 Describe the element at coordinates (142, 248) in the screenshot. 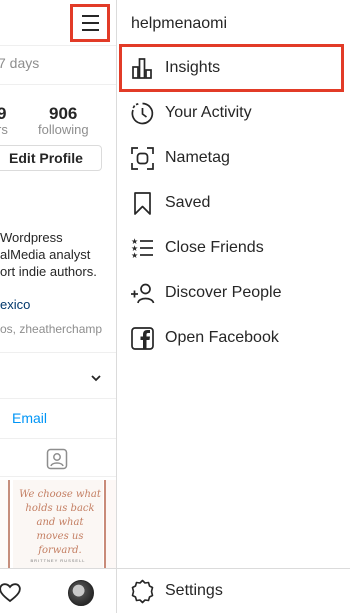

I see `close-friends-icon: ★ ★ ★` at that location.